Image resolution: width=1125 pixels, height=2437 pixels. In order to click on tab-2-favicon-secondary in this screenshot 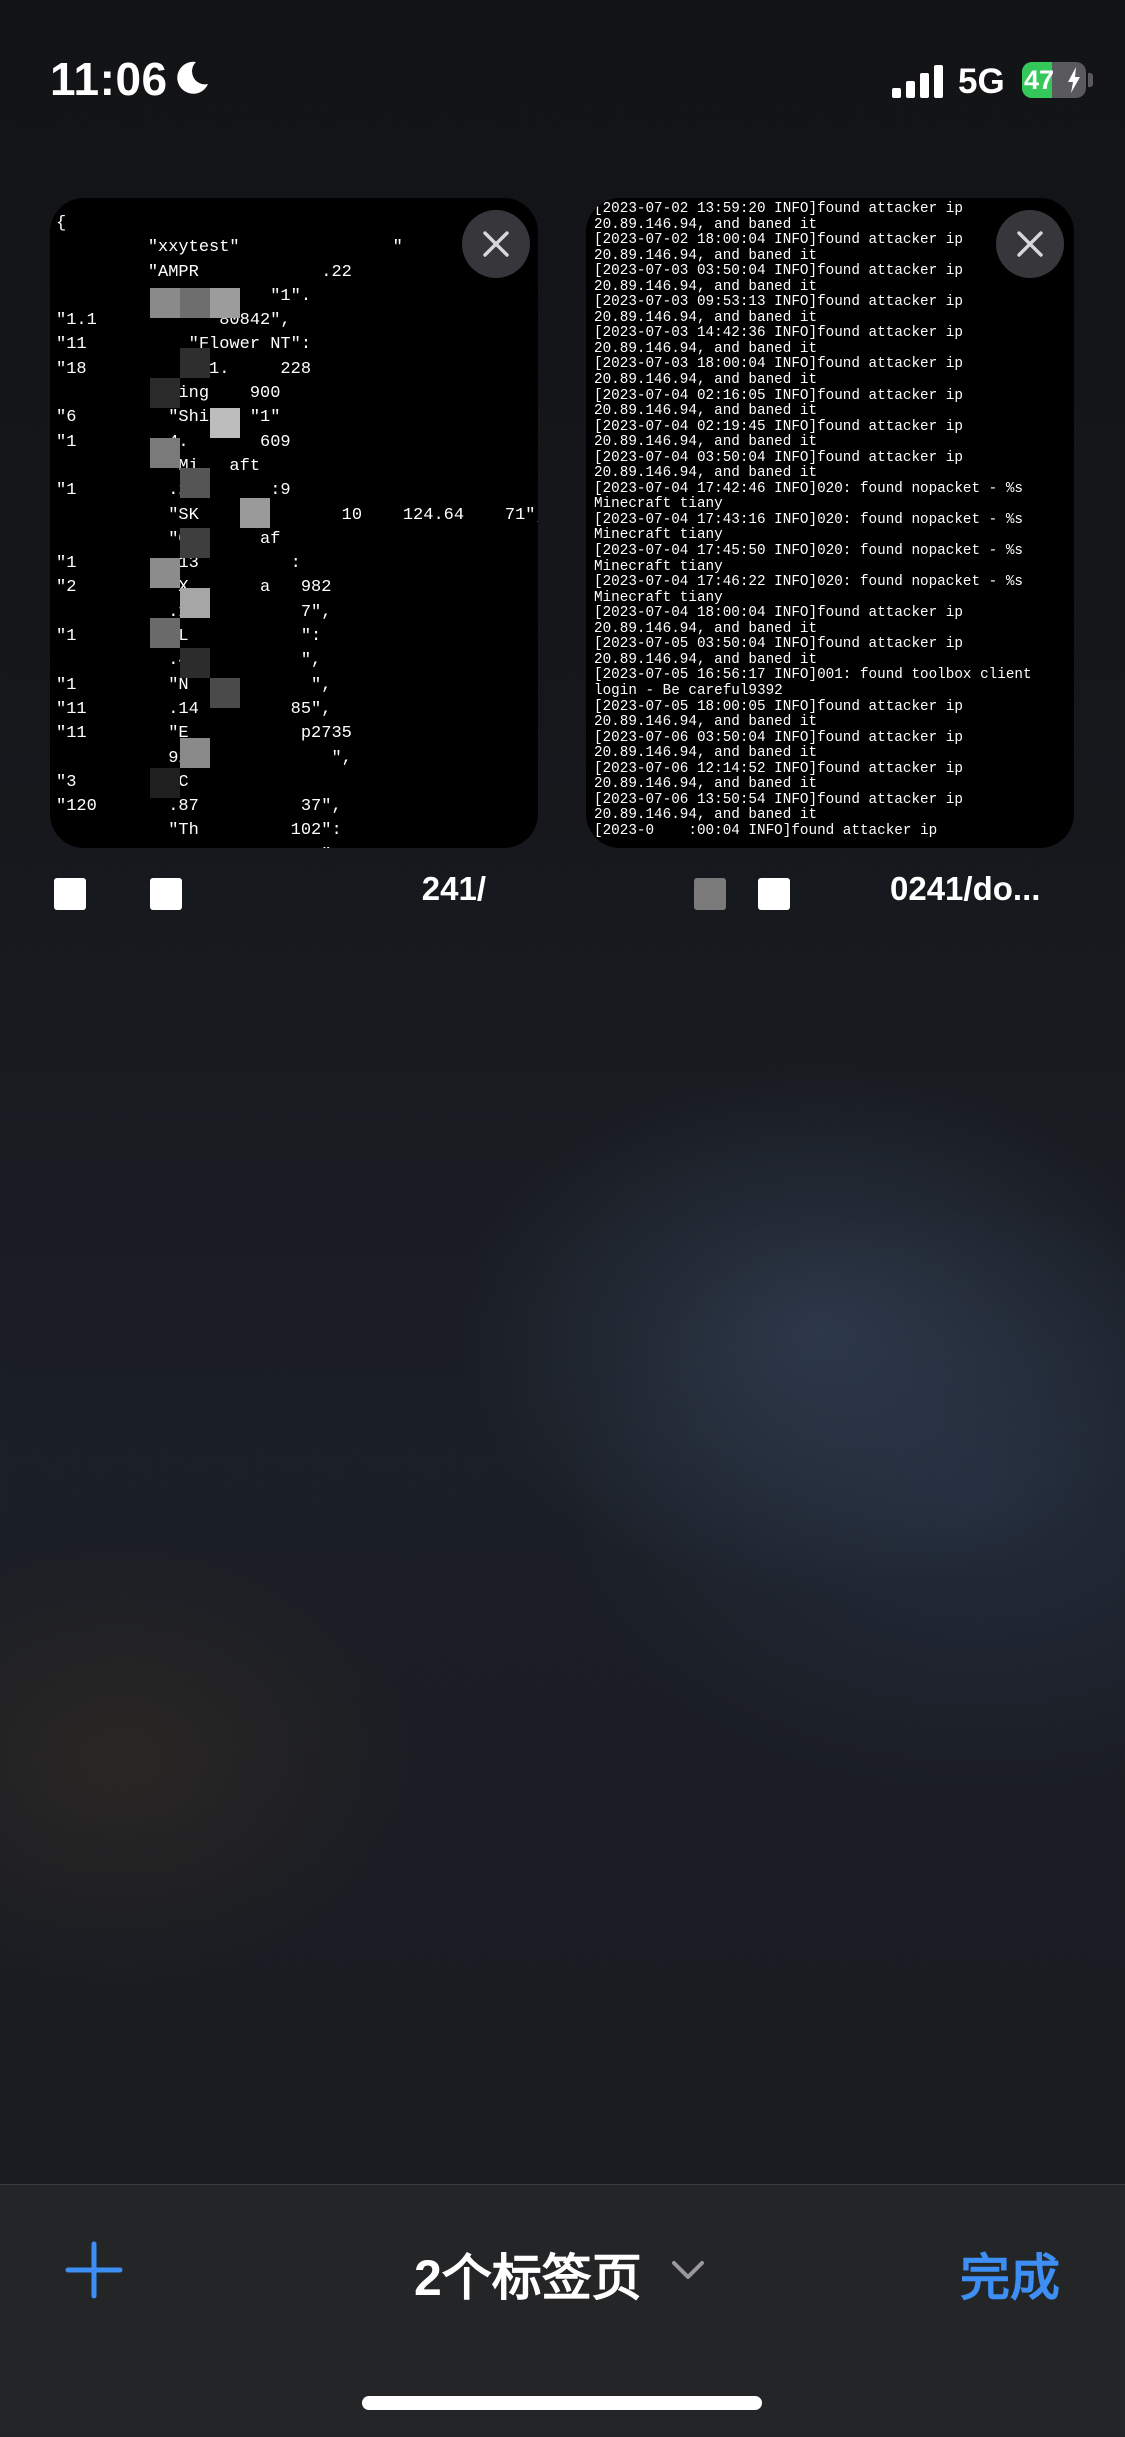, I will do `click(774, 894)`.